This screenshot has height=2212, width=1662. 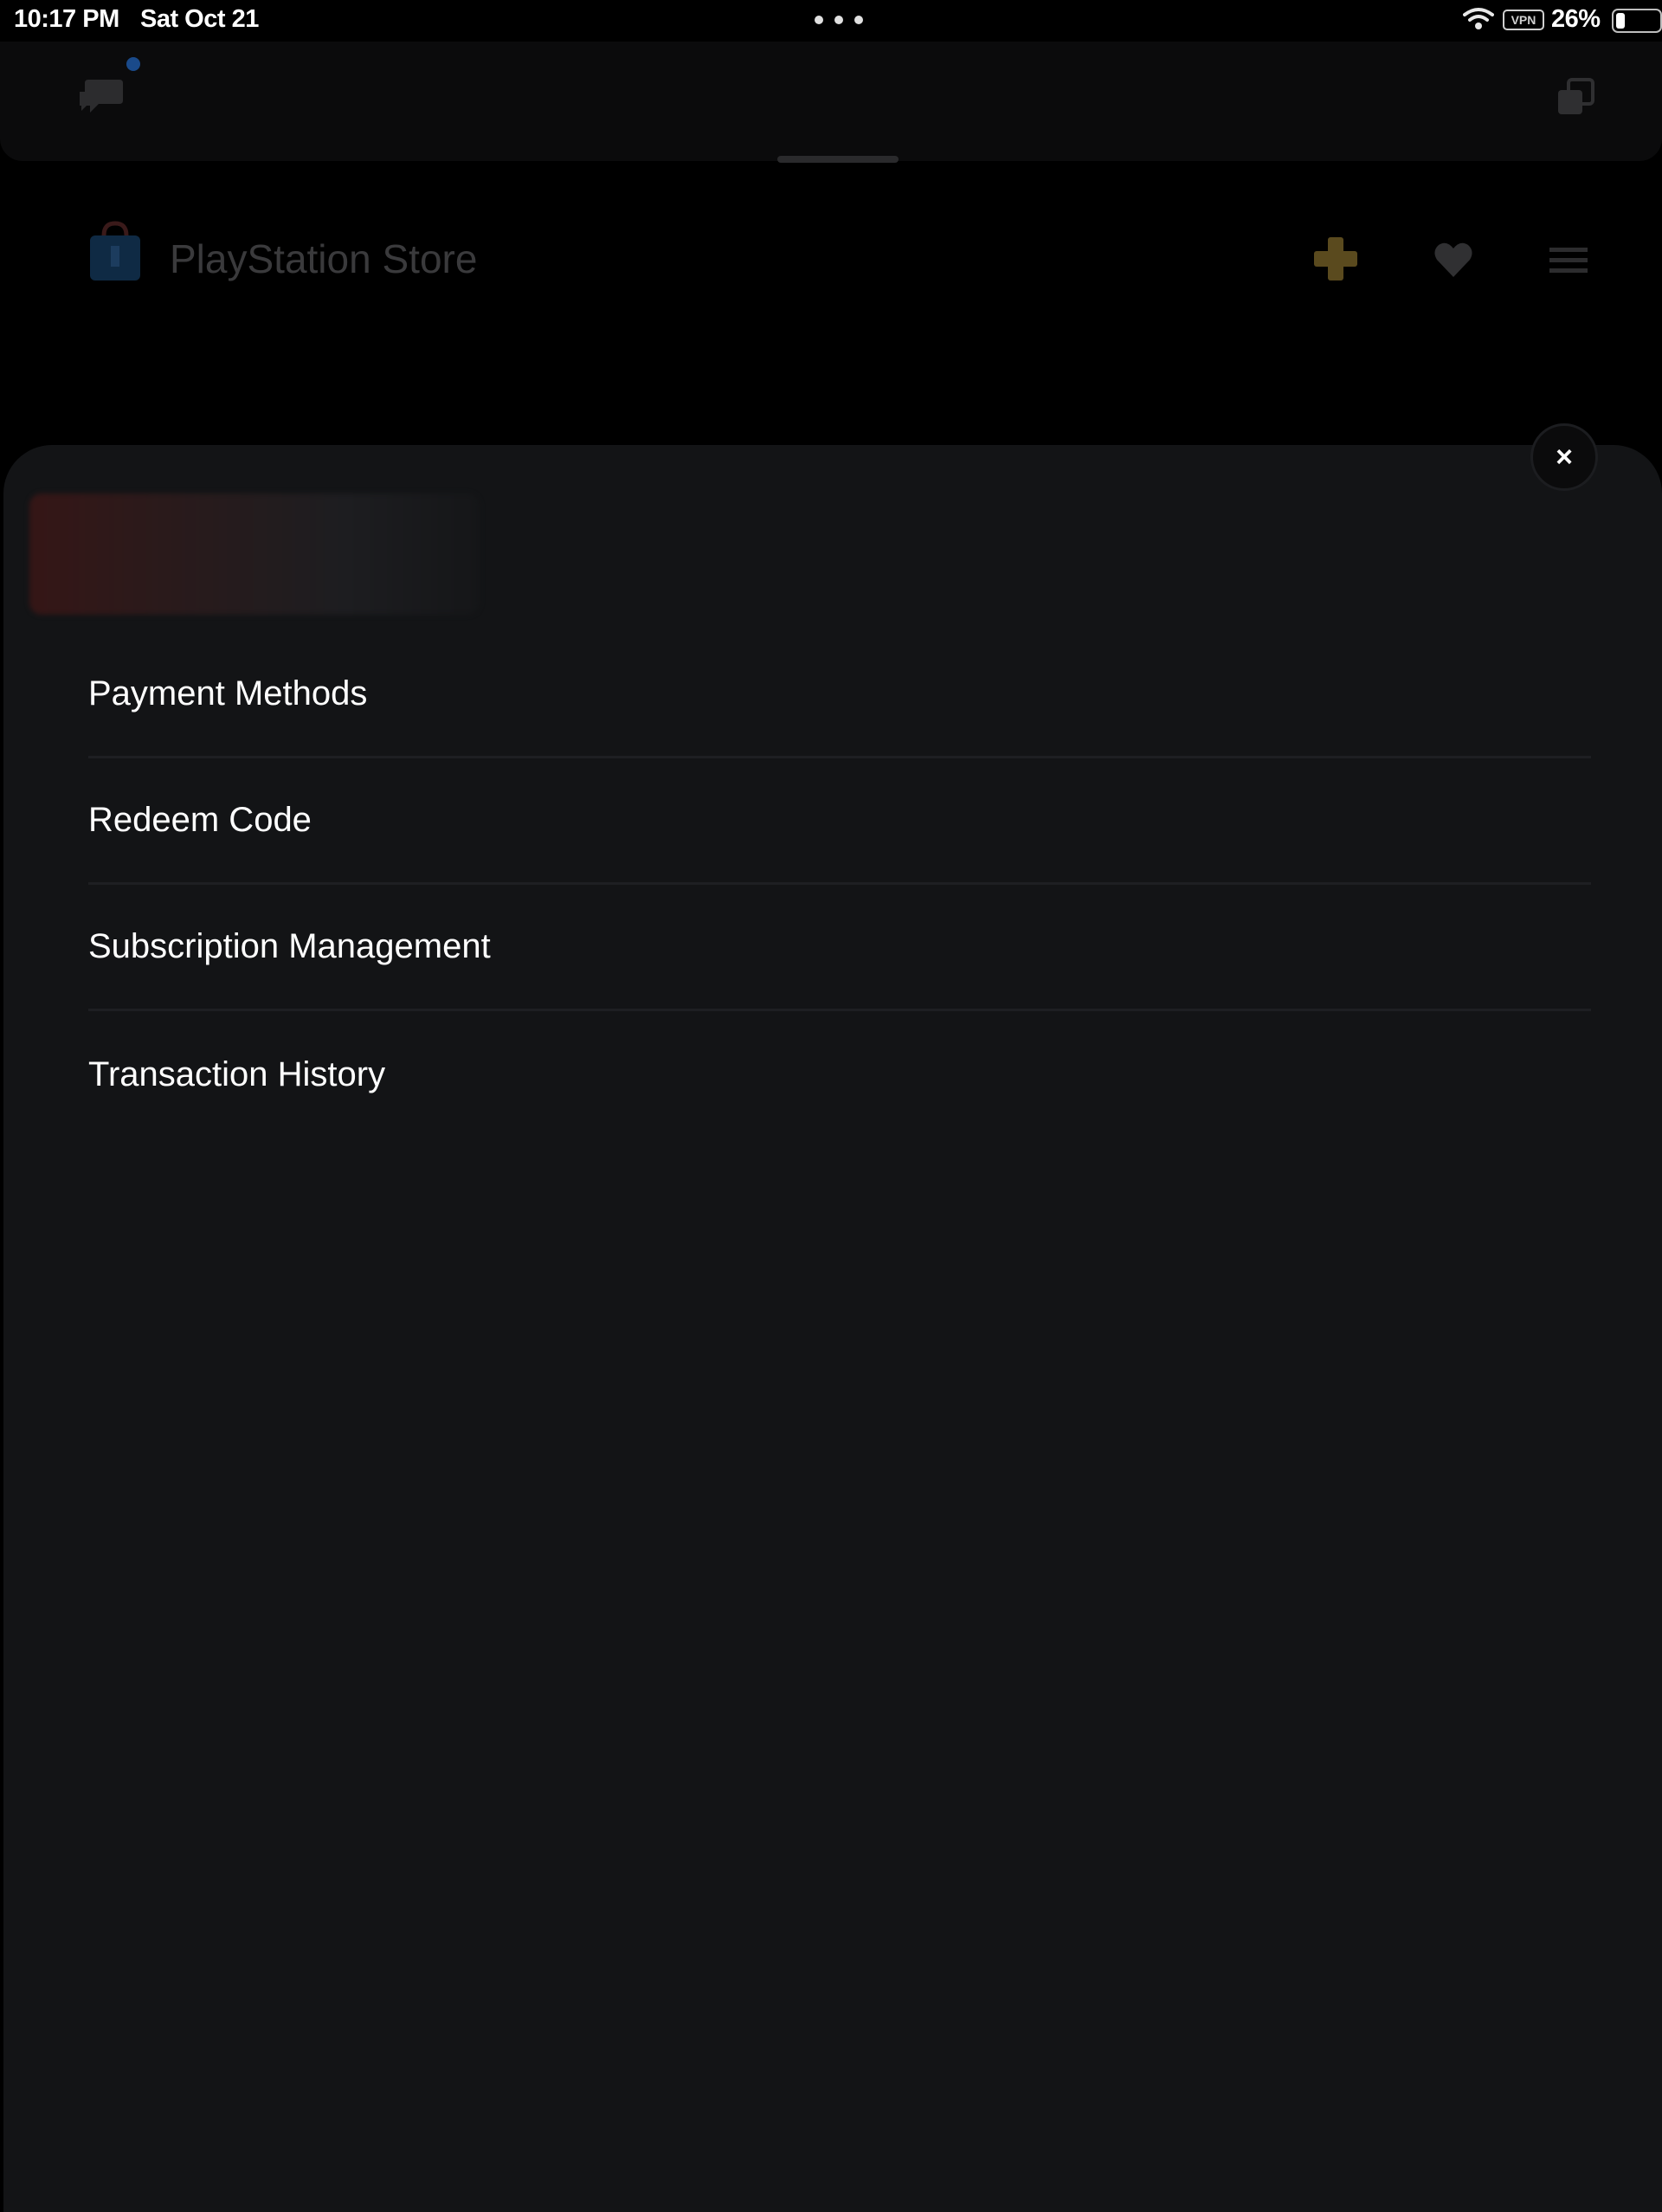 I want to click on menu-item-label: Redeem Code, so click(x=200, y=820).